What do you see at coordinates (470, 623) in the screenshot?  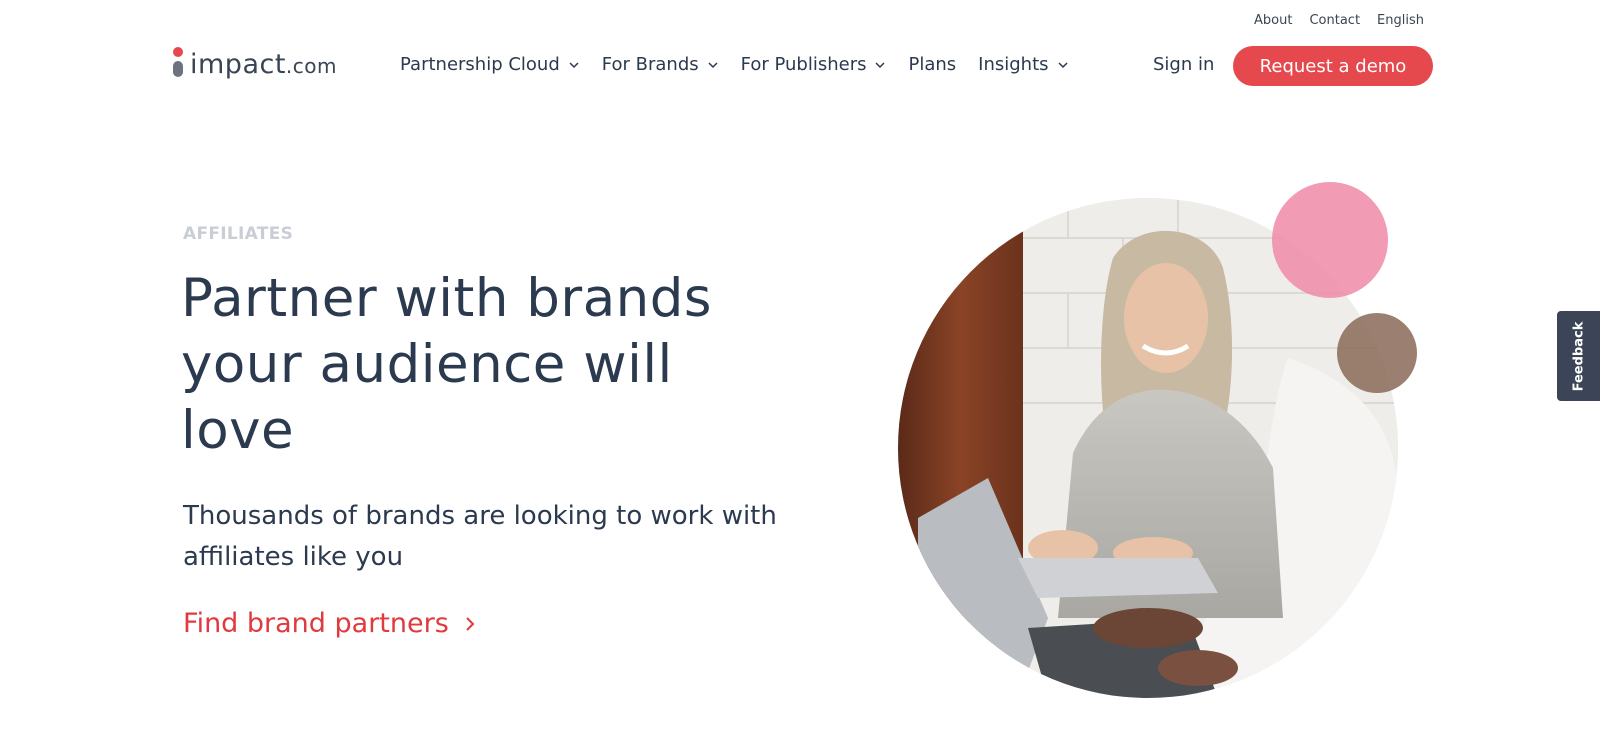 I see `chevron-right-icon` at bounding box center [470, 623].